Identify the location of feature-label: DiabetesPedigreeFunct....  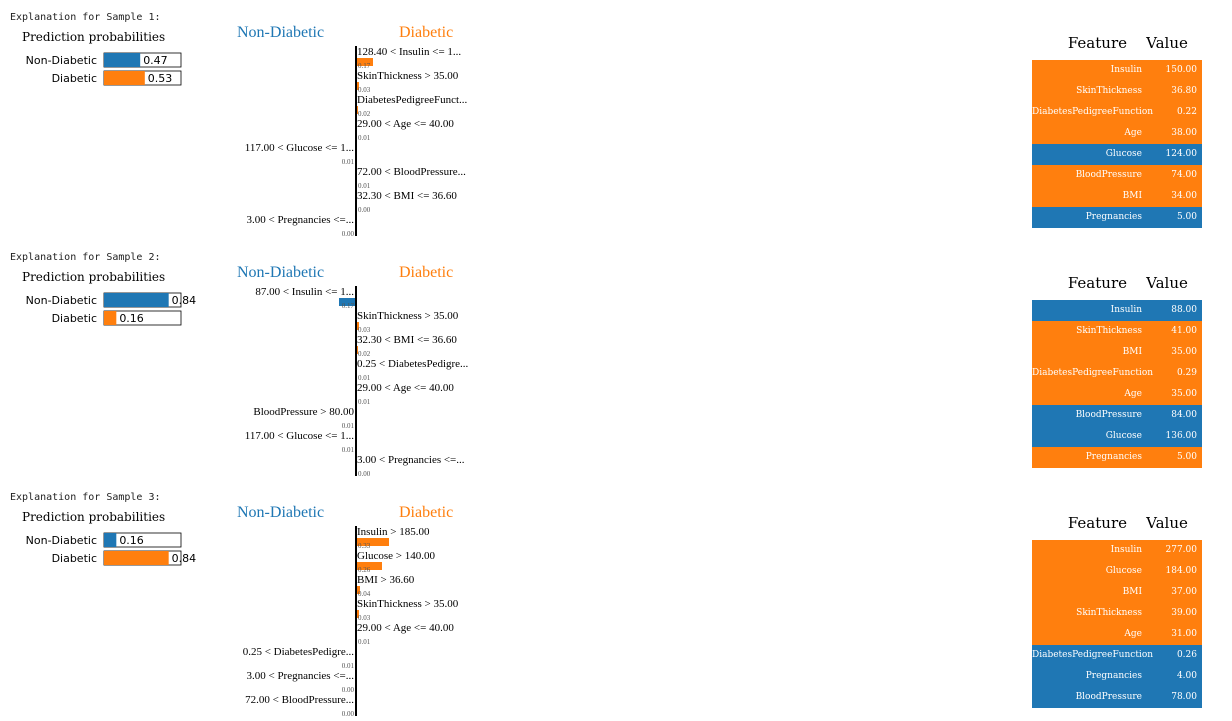
(412, 100).